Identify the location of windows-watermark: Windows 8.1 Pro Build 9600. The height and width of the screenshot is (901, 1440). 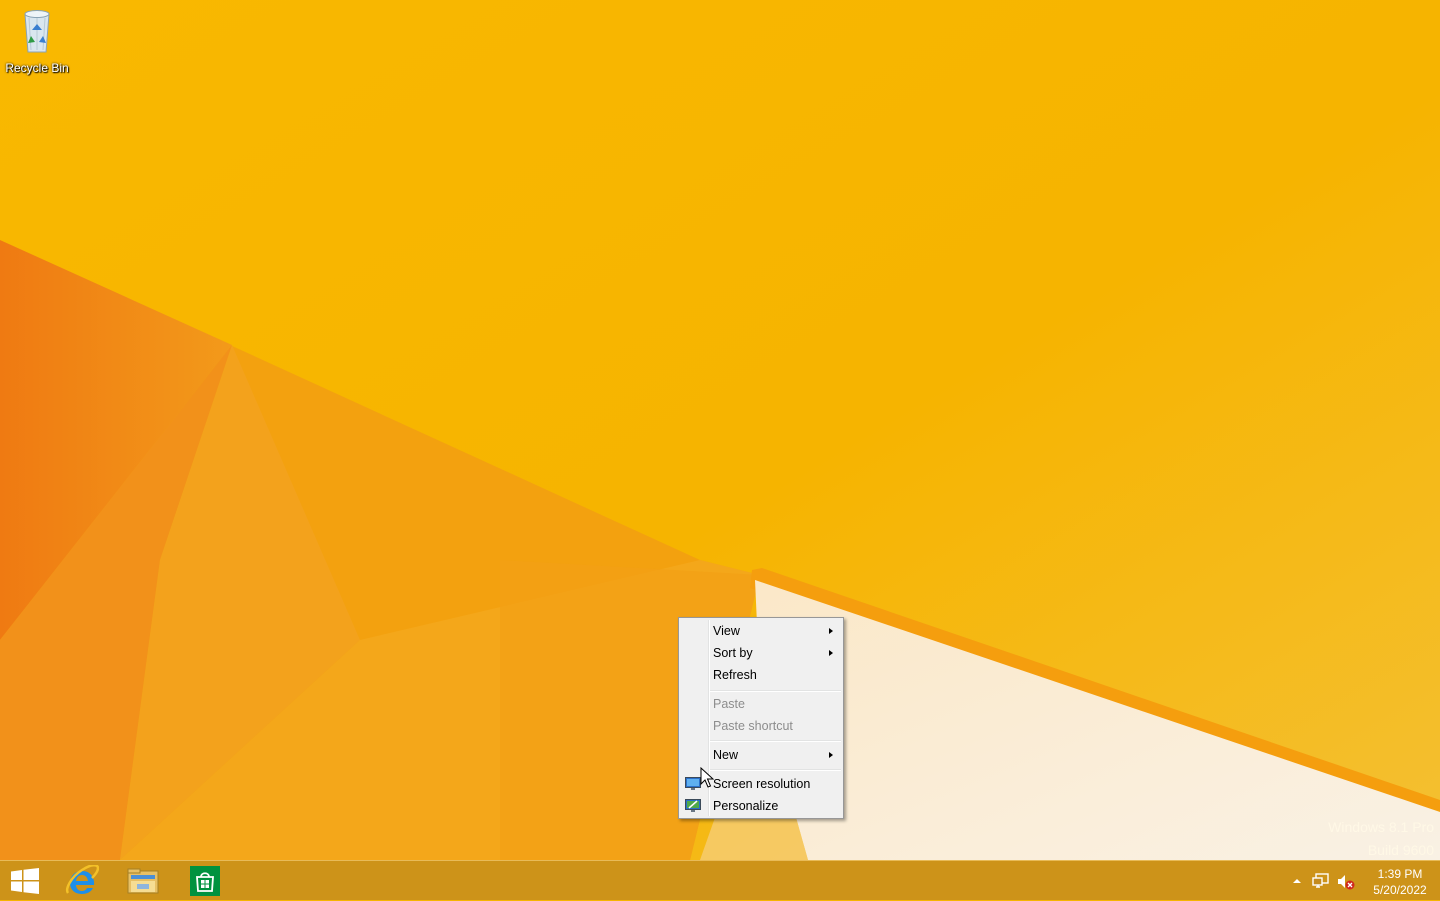
(1381, 838).